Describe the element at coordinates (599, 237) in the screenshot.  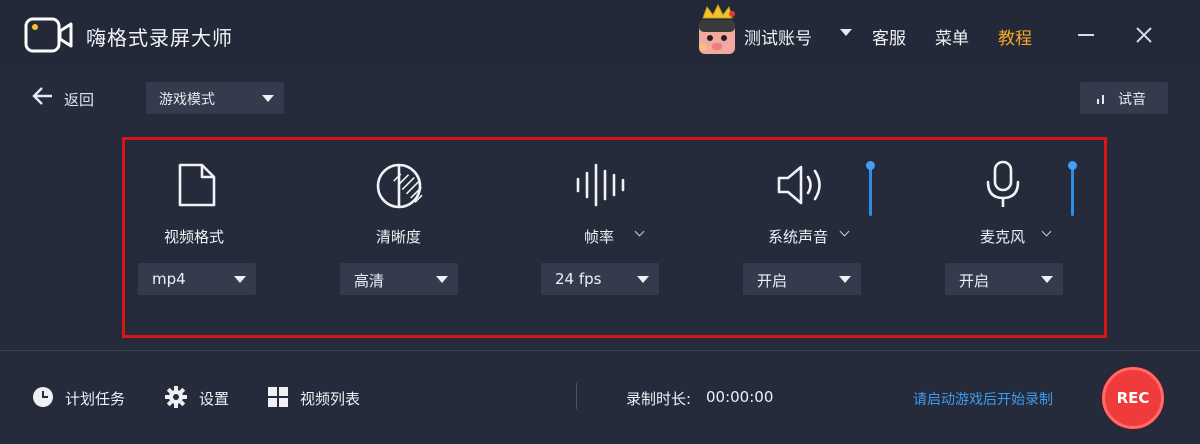
I see `frame-rate-label: 帧率` at that location.